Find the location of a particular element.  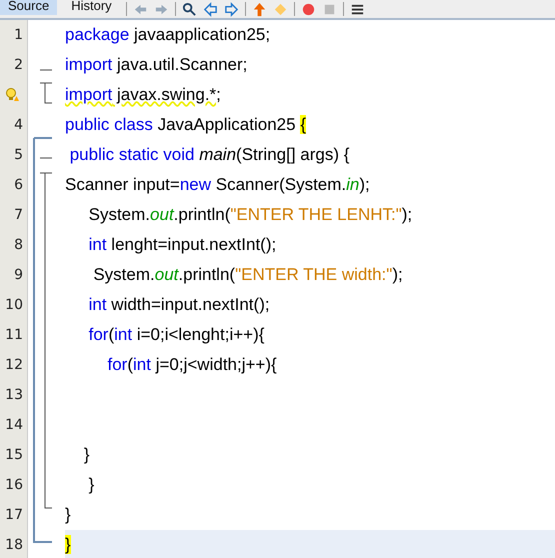

arrow-up-icon is located at coordinates (259, 9).